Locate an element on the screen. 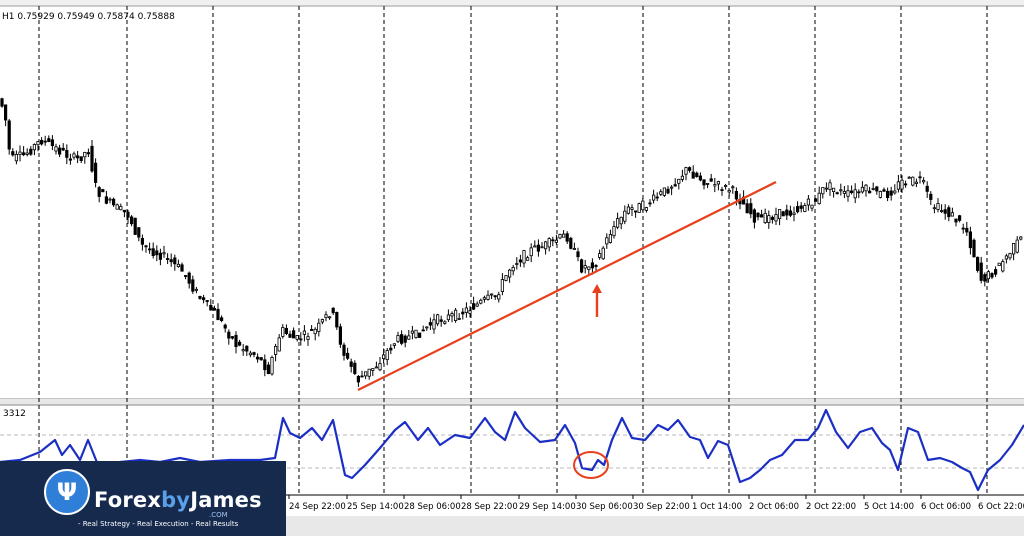 Image resolution: width=1024 pixels, height=540 pixels. brand-domain: .COM is located at coordinates (218, 515).